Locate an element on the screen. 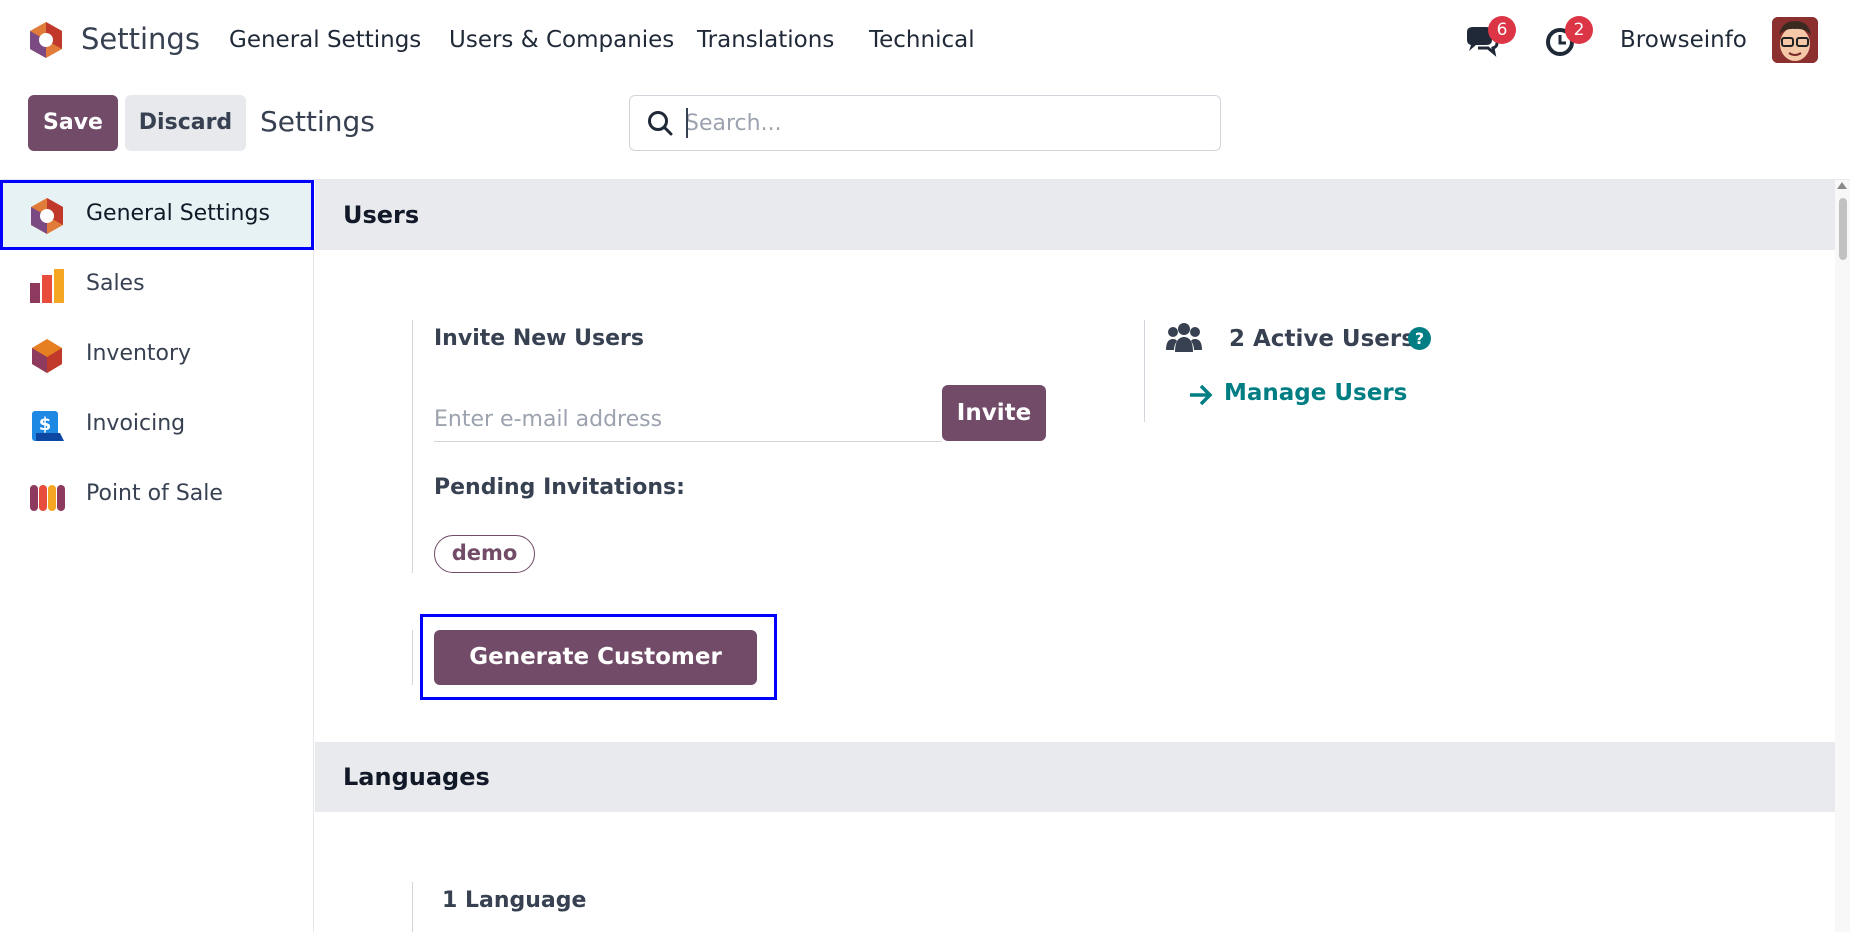 This screenshot has width=1850, height=932. invite-new-users-label: Invite New Users is located at coordinates (539, 338).